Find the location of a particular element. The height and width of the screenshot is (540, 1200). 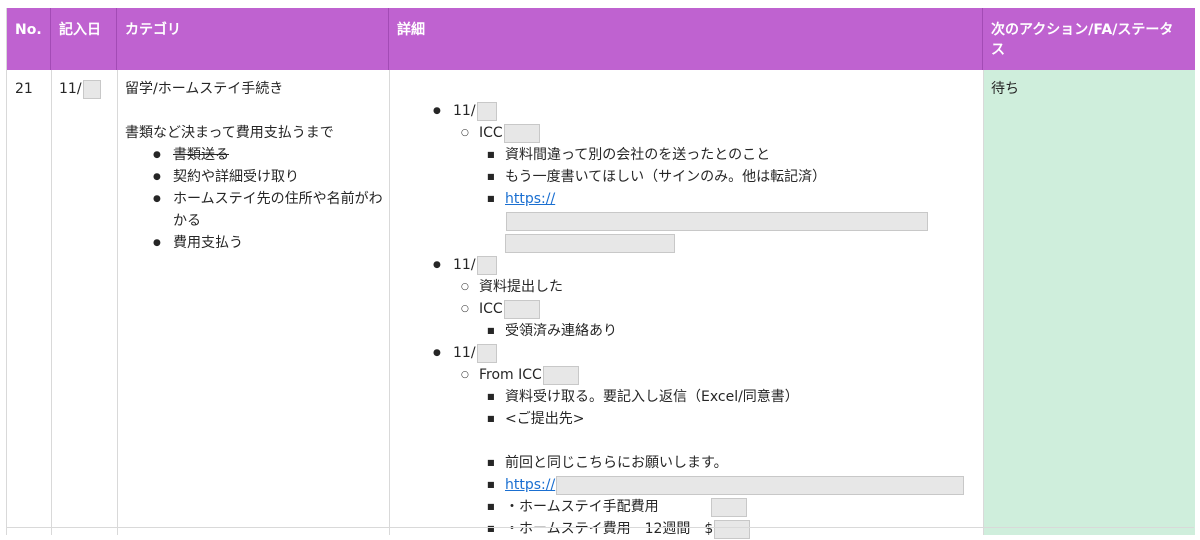

detail-item: <ご提出先> is located at coordinates (731, 419).